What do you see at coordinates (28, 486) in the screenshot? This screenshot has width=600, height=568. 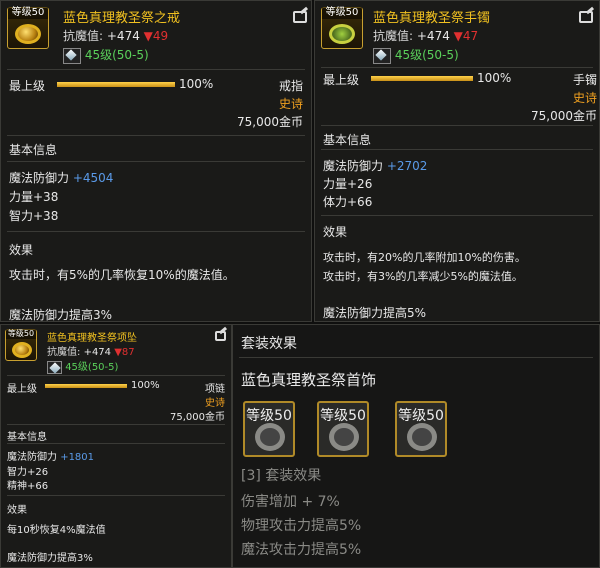 I see `sub-stat: 精神+66` at bounding box center [28, 486].